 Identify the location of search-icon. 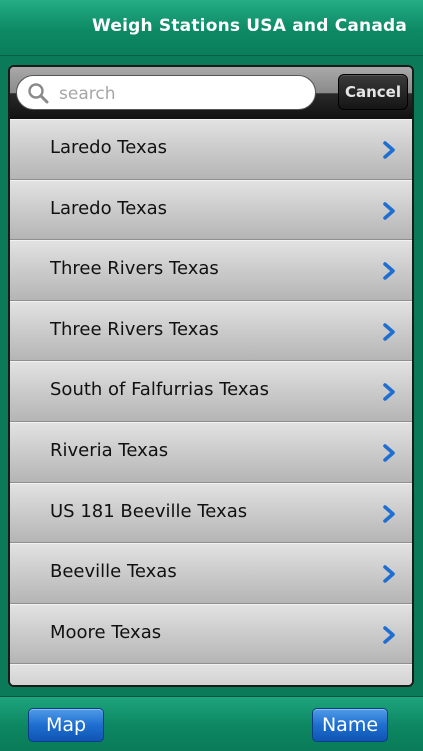
(38, 93).